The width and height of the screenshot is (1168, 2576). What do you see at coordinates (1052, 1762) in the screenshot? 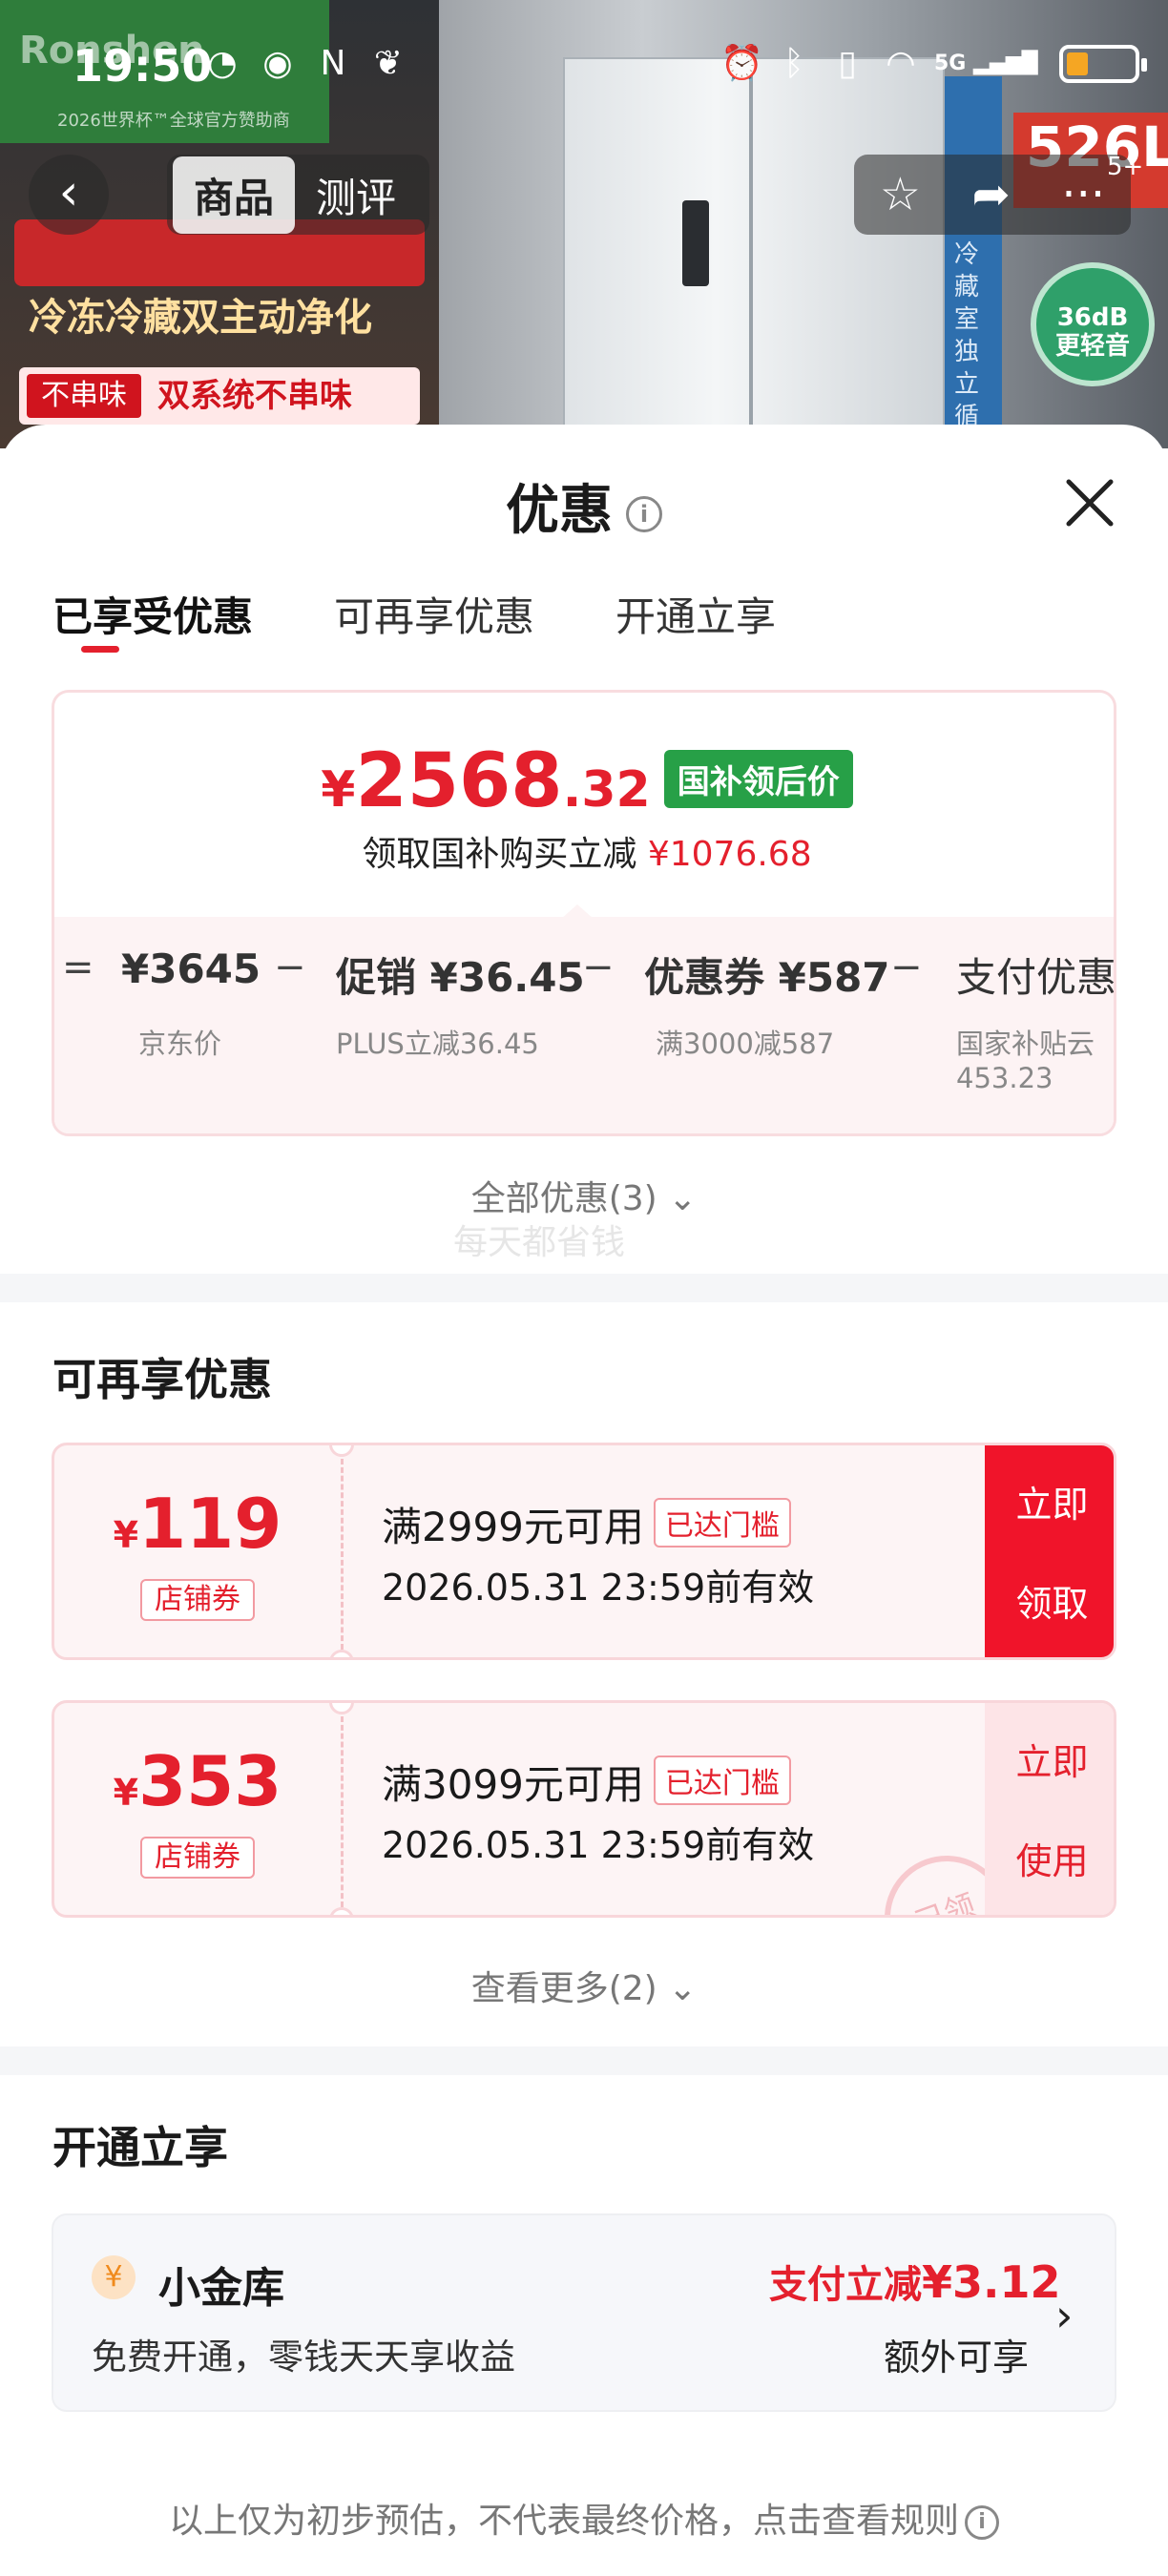
I see `use-button-line1: 立即` at bounding box center [1052, 1762].